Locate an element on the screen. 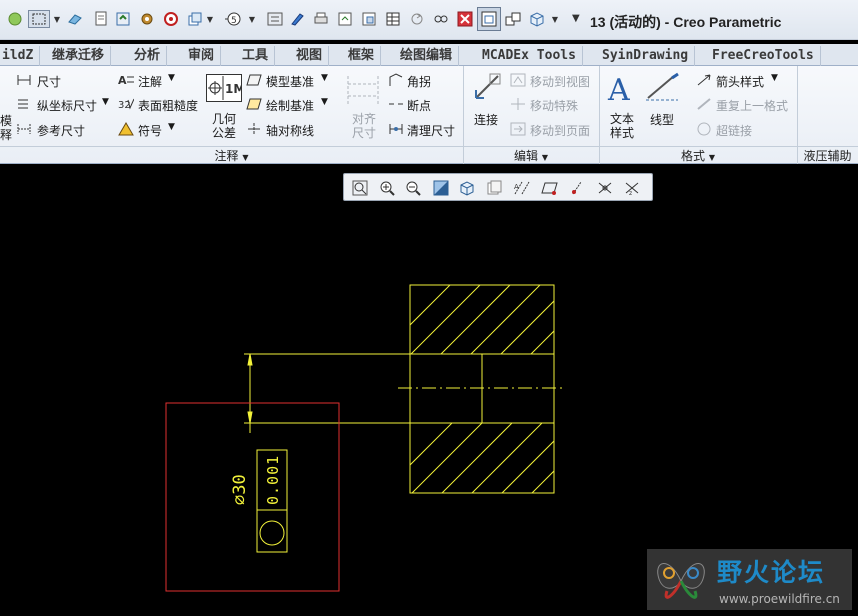 The width and height of the screenshot is (858, 616). regenerate-icon is located at coordinates (123, 19).